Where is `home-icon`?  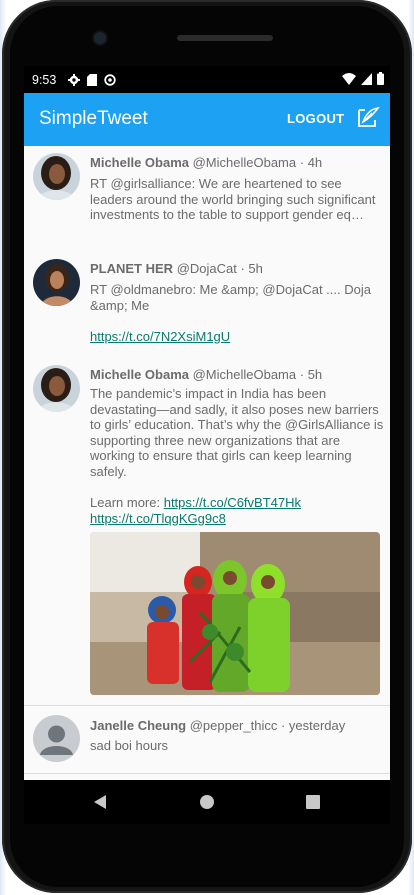
home-icon is located at coordinates (207, 802).